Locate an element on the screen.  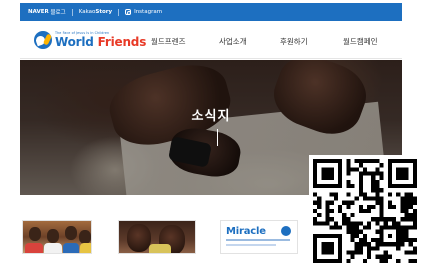
nav-item-worldfriends: 월드프렌즈 is located at coordinates (168, 41).